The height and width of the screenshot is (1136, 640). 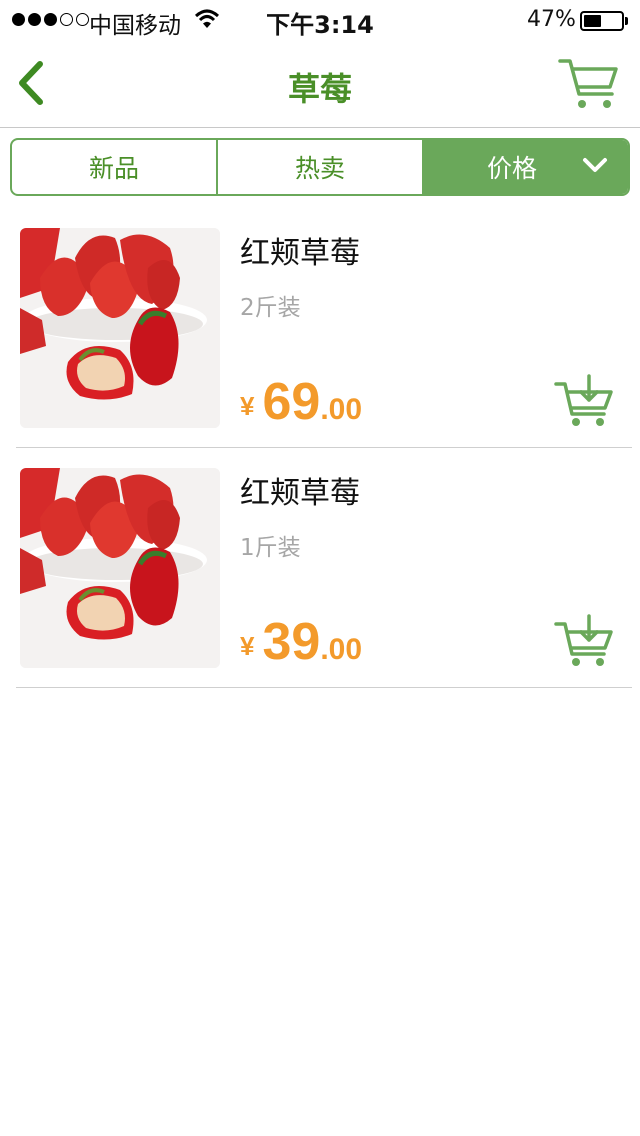 I want to click on price-integer: 69, so click(x=291, y=402).